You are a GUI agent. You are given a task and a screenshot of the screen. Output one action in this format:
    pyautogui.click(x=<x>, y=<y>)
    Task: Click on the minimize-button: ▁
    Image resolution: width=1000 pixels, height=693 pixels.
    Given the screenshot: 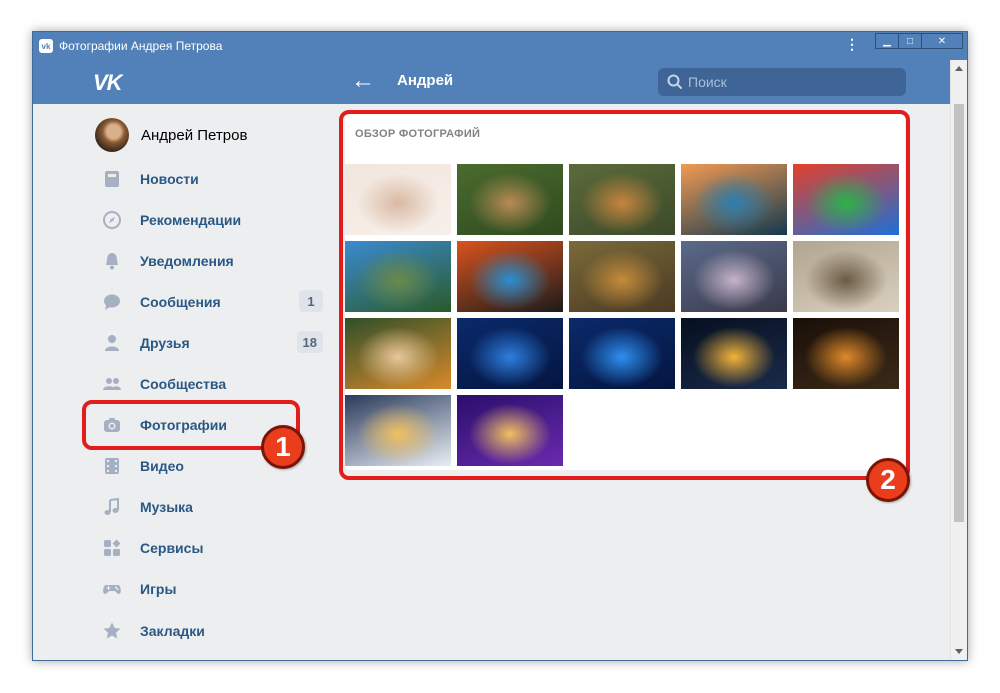 What is the action you would take?
    pyautogui.click(x=887, y=41)
    